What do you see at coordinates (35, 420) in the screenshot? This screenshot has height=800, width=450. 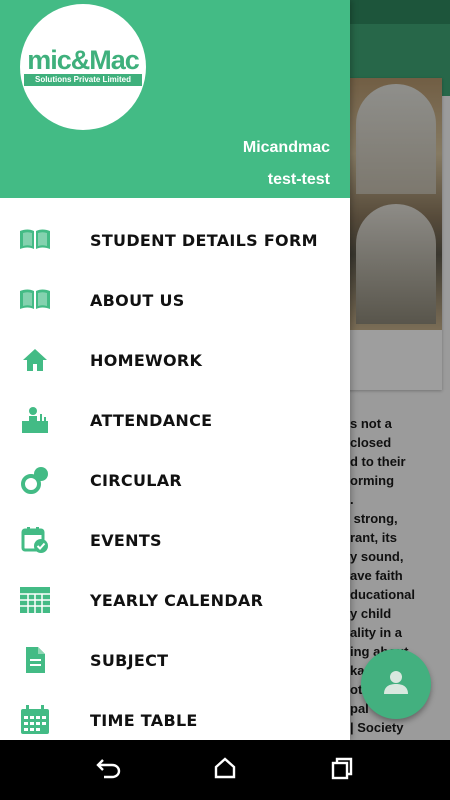 I see `attendance-desk-icon` at bounding box center [35, 420].